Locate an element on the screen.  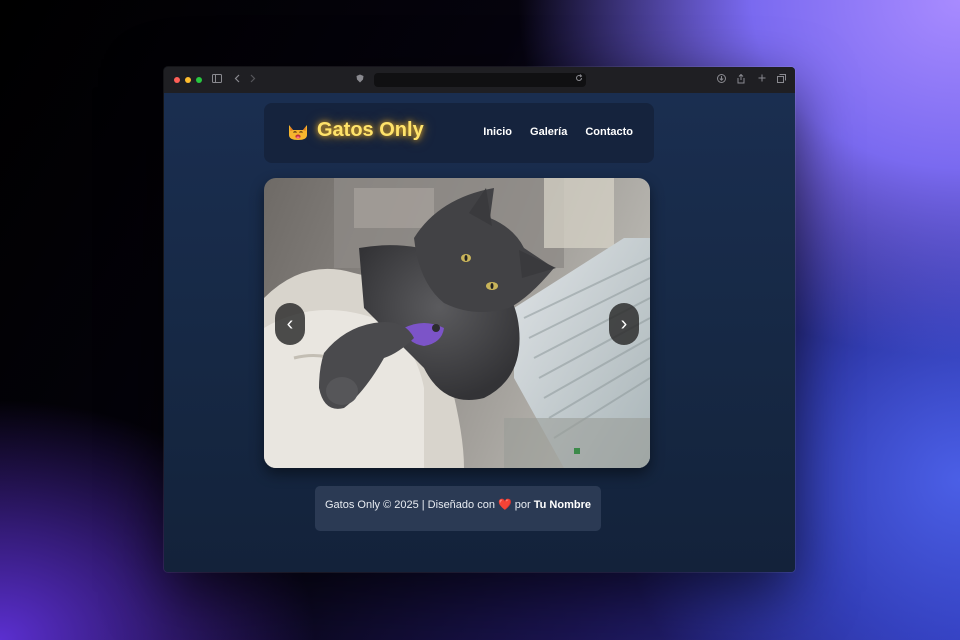
close-window-button is located at coordinates (177, 80).